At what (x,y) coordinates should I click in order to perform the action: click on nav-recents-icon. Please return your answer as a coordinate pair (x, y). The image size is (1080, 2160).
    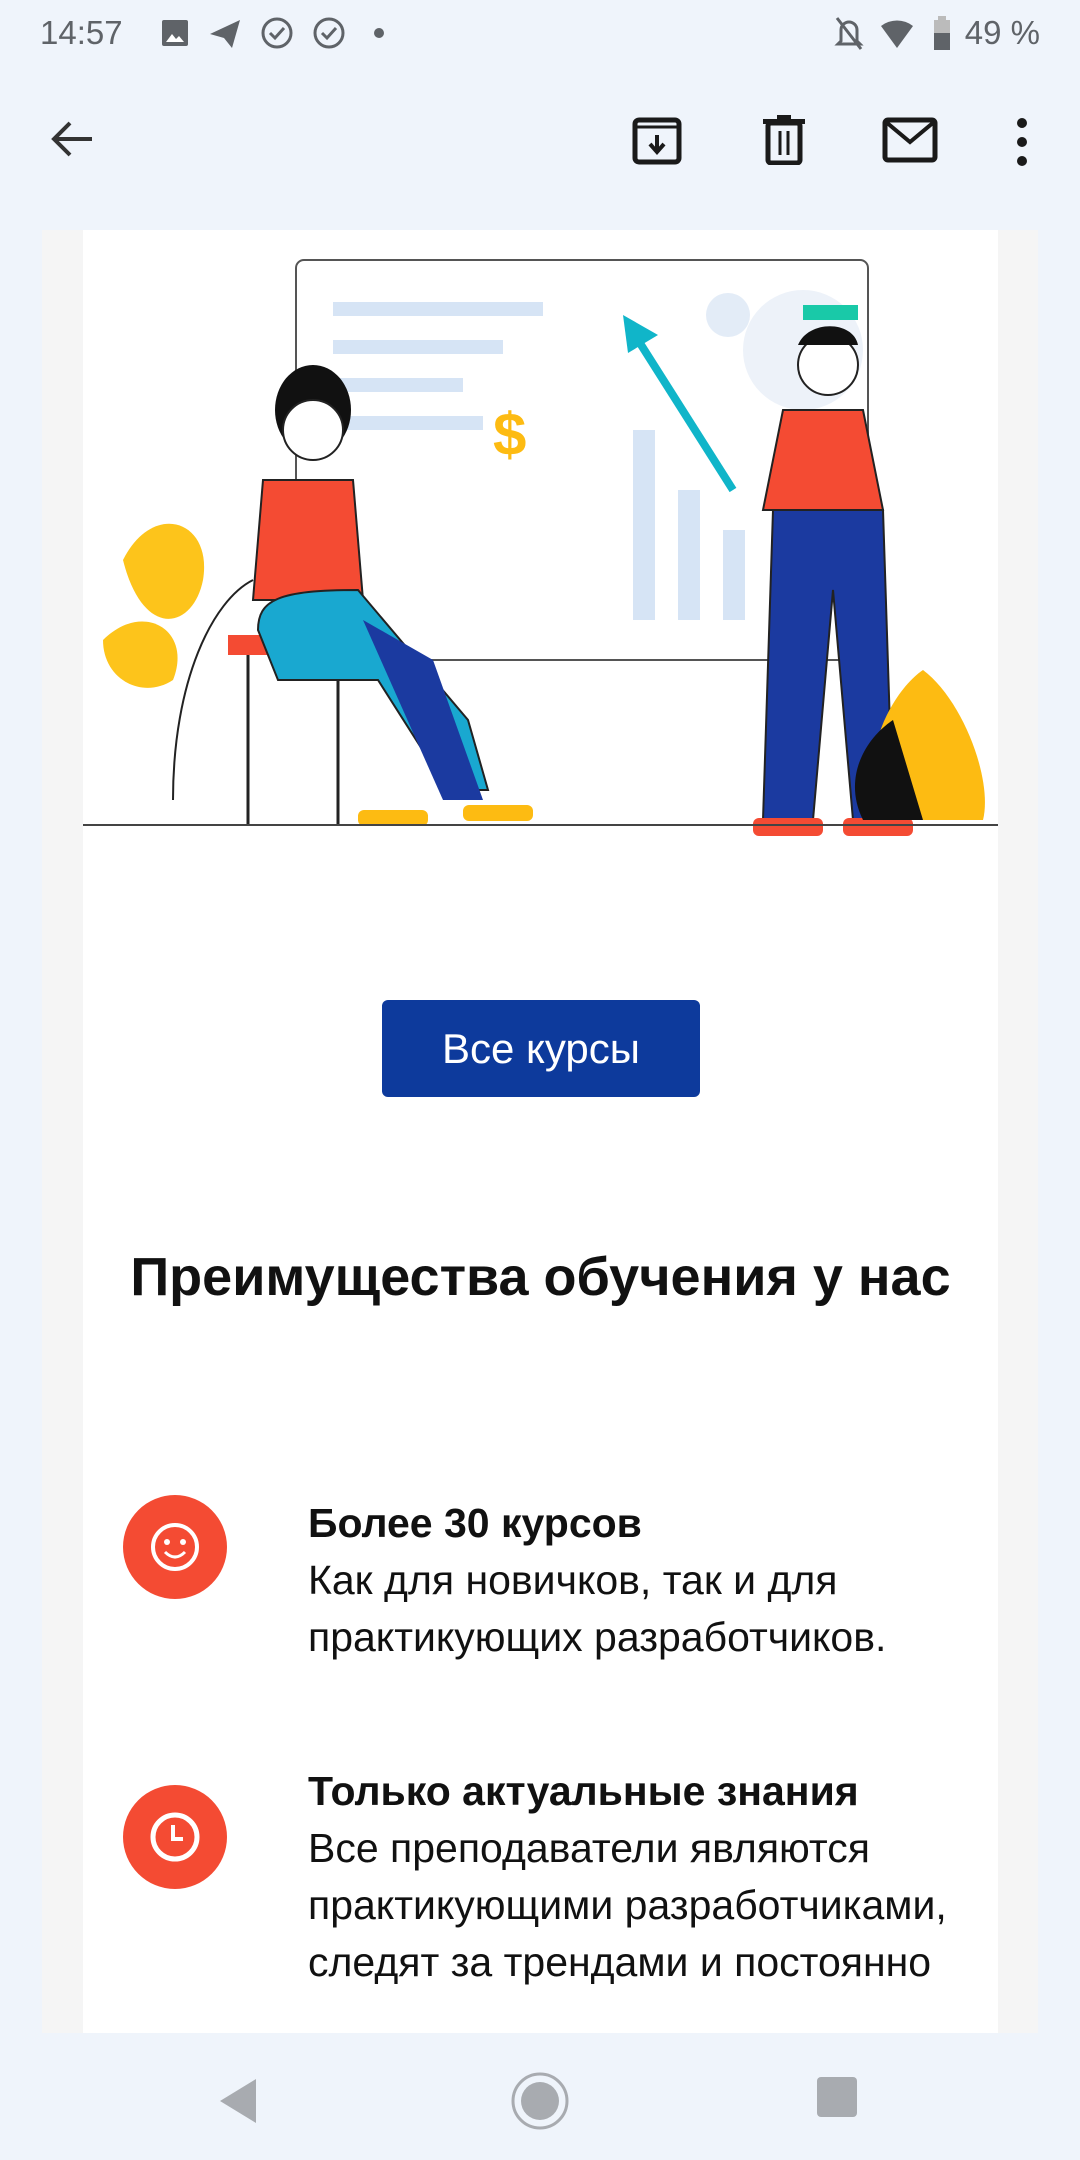
    Looking at the image, I should click on (837, 2097).